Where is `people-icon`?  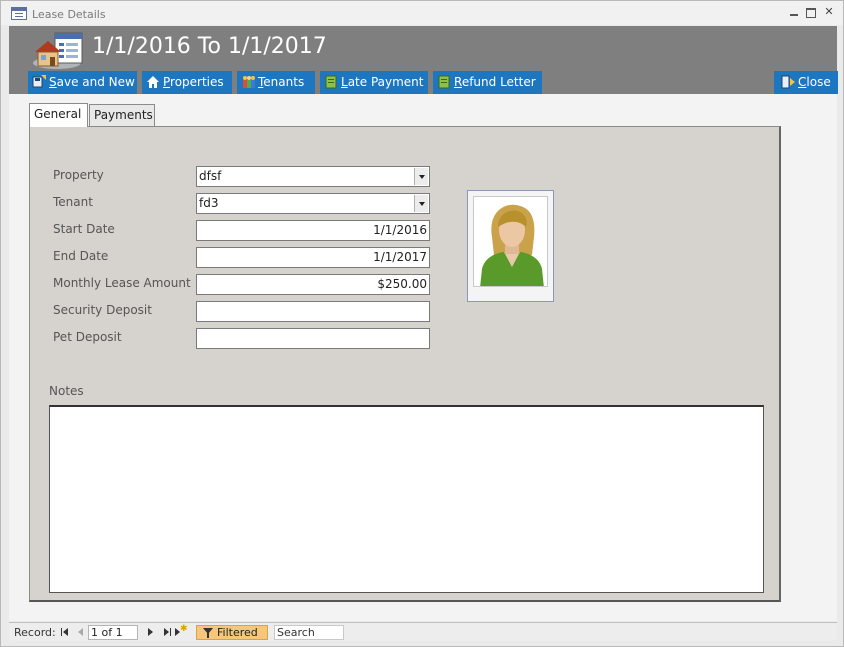 people-icon is located at coordinates (248, 81).